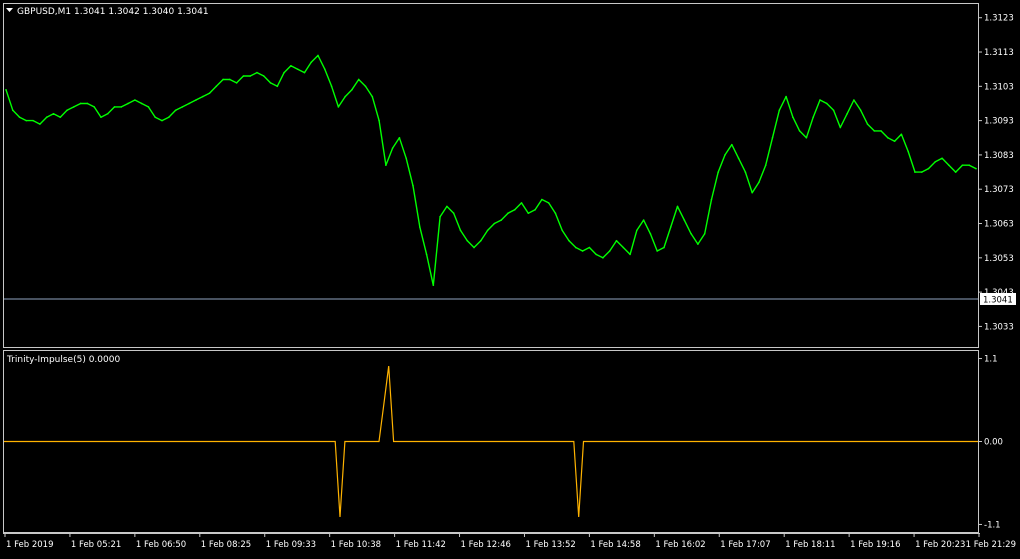 The height and width of the screenshot is (559, 1020). I want to click on chevron-down-icon, so click(9, 10).